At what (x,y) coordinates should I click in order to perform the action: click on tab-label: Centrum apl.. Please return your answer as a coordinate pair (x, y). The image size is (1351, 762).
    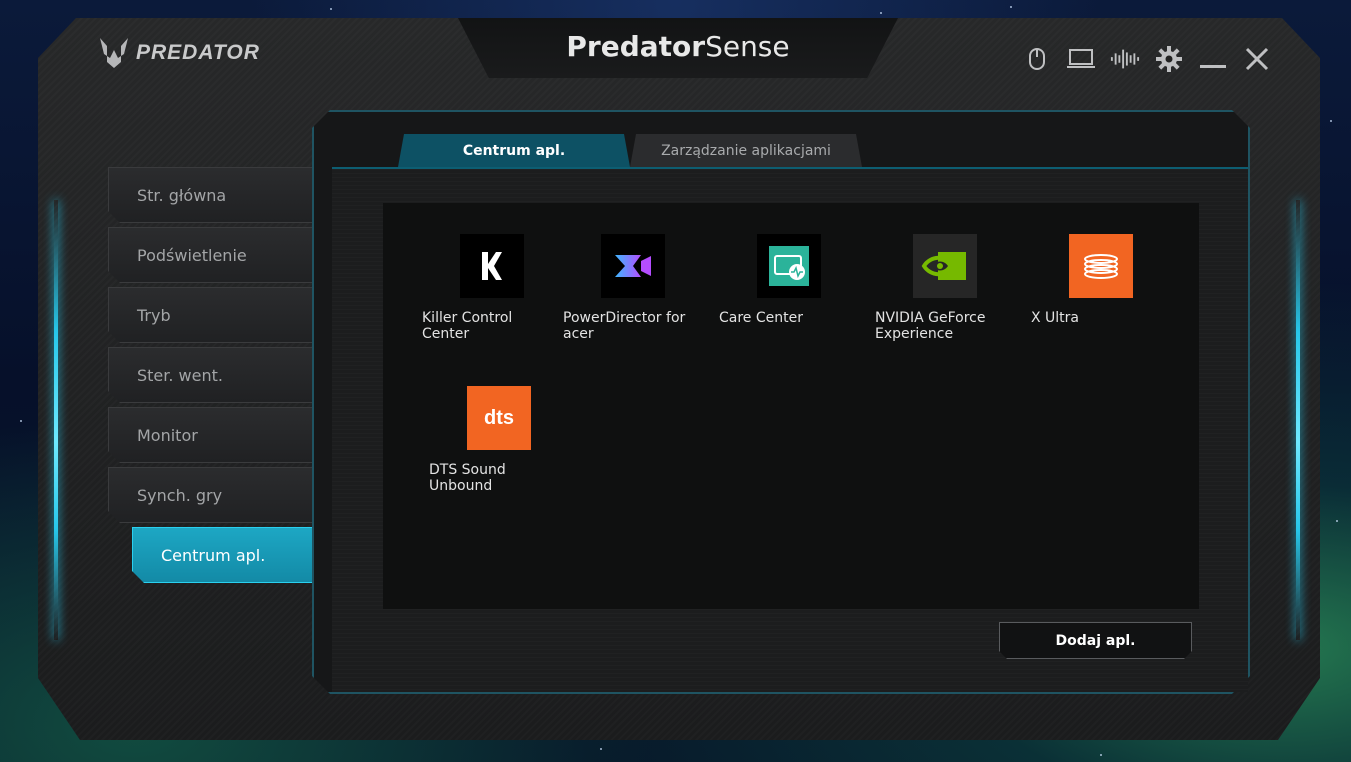
    Looking at the image, I should click on (514, 150).